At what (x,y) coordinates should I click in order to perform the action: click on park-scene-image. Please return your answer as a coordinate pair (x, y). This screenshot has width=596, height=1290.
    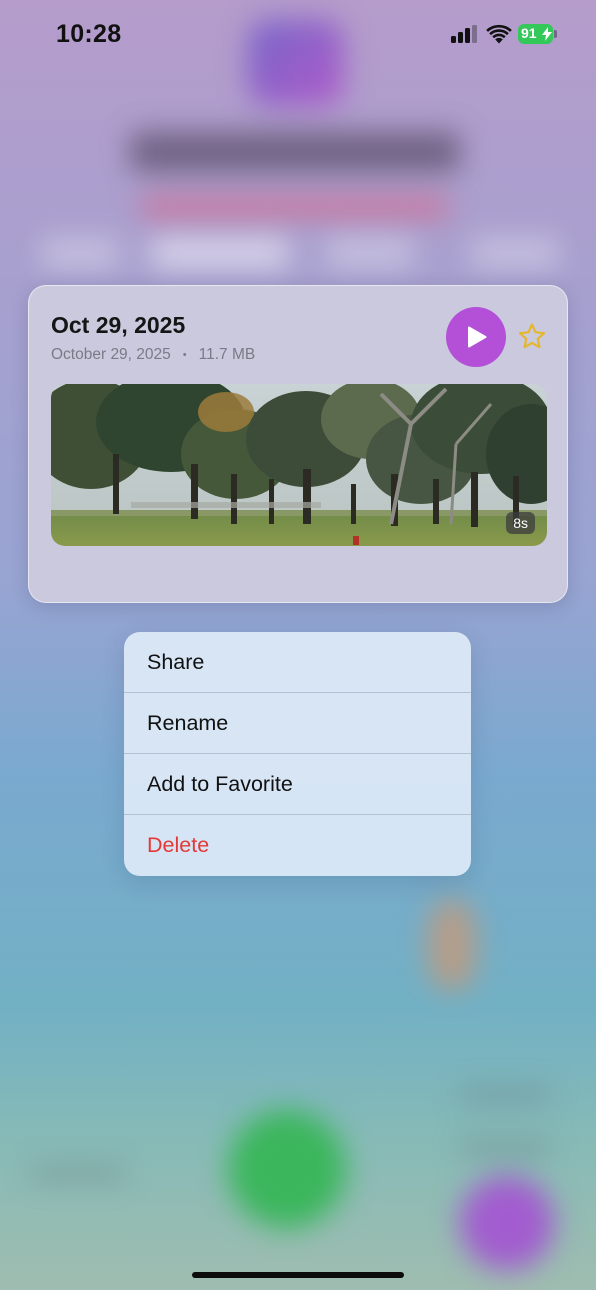
    Looking at the image, I should click on (299, 465).